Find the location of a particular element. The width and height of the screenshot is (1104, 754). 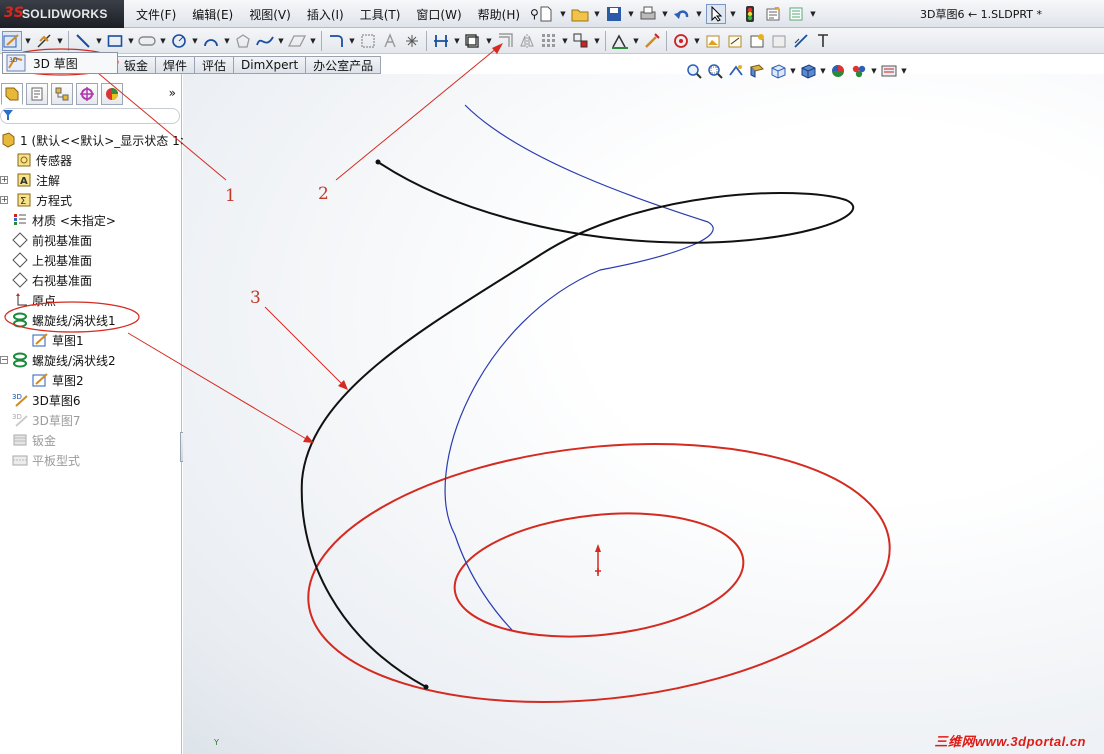

save-icon is located at coordinates (614, 14).